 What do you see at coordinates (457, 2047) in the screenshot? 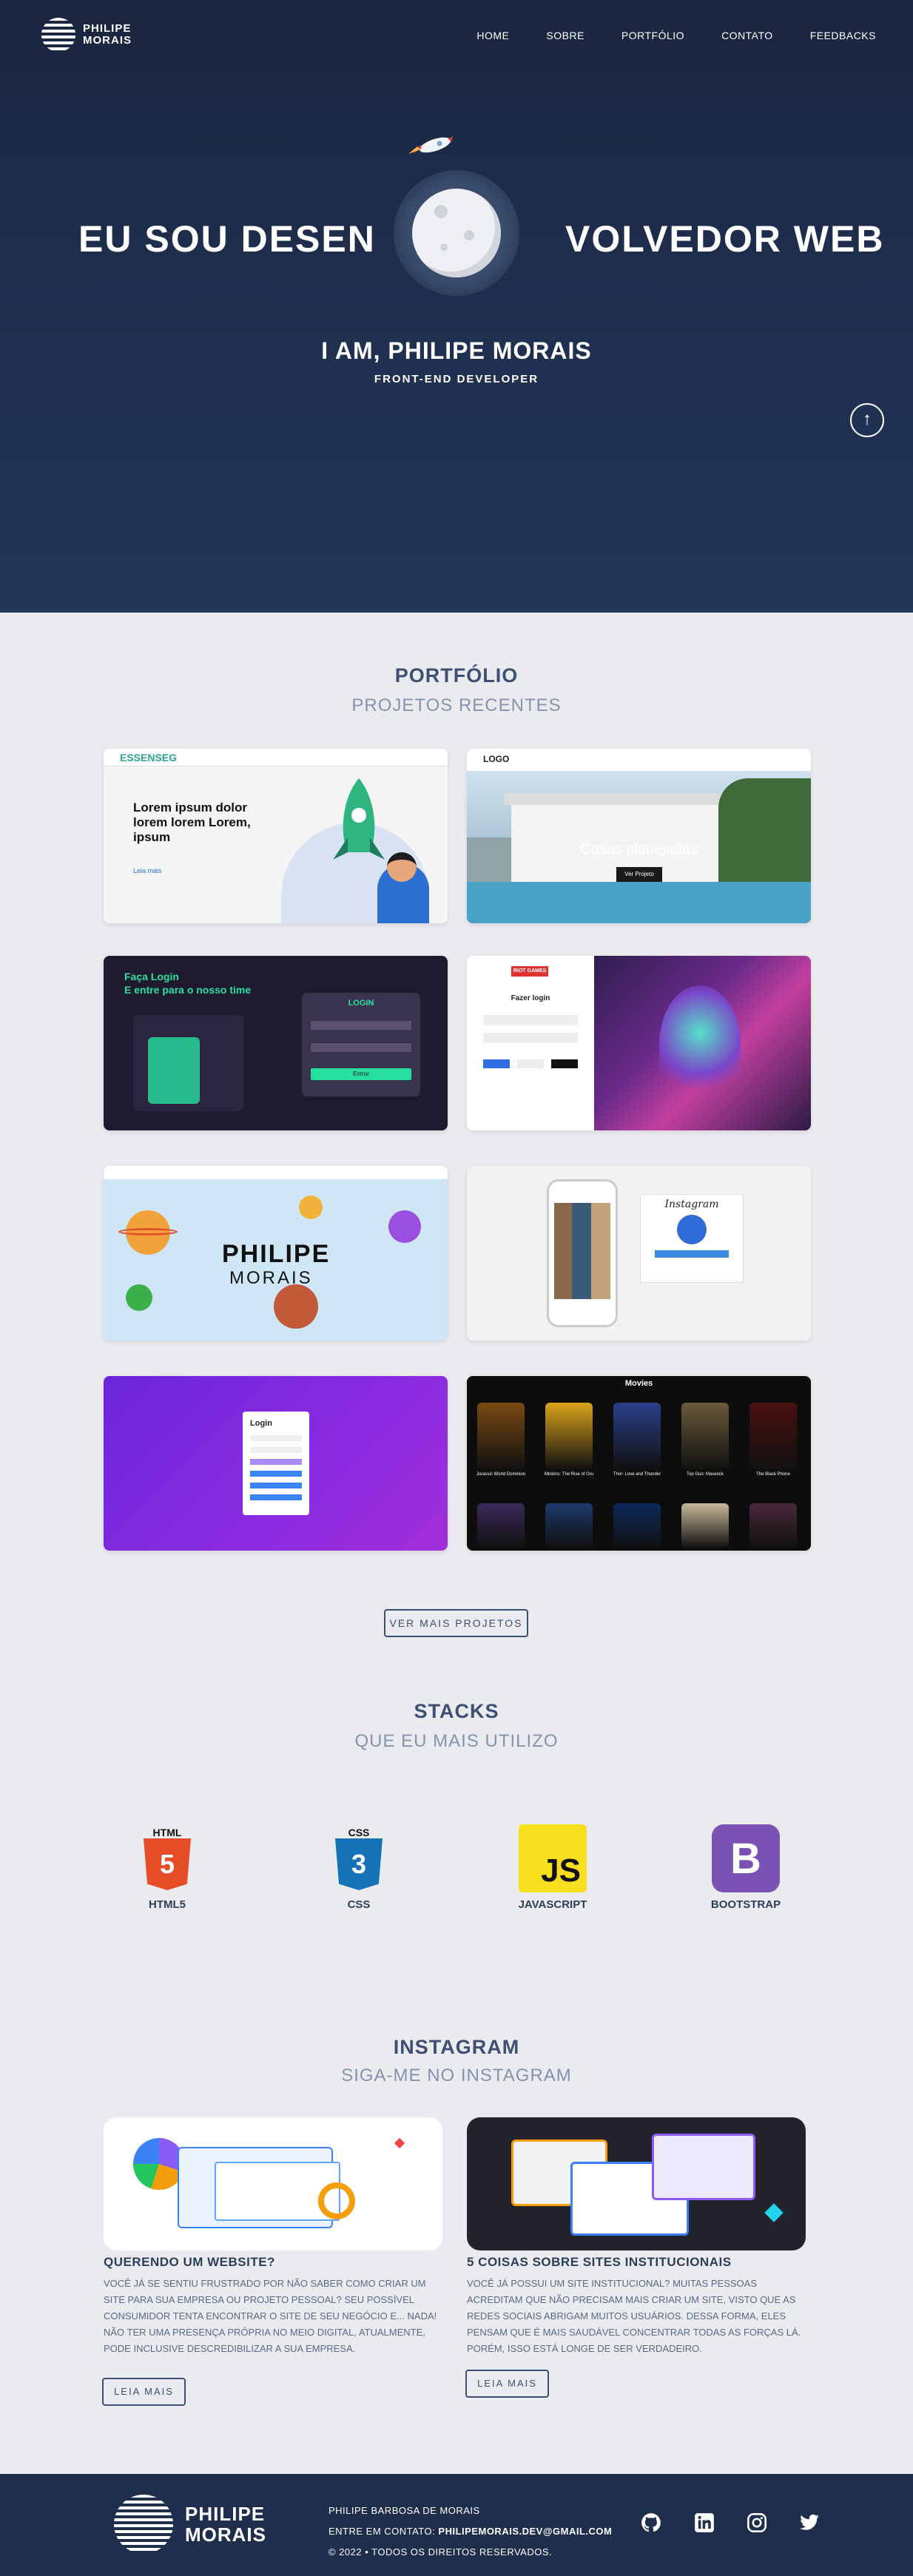
I see `instagram-title: INSTAGRAM` at bounding box center [457, 2047].